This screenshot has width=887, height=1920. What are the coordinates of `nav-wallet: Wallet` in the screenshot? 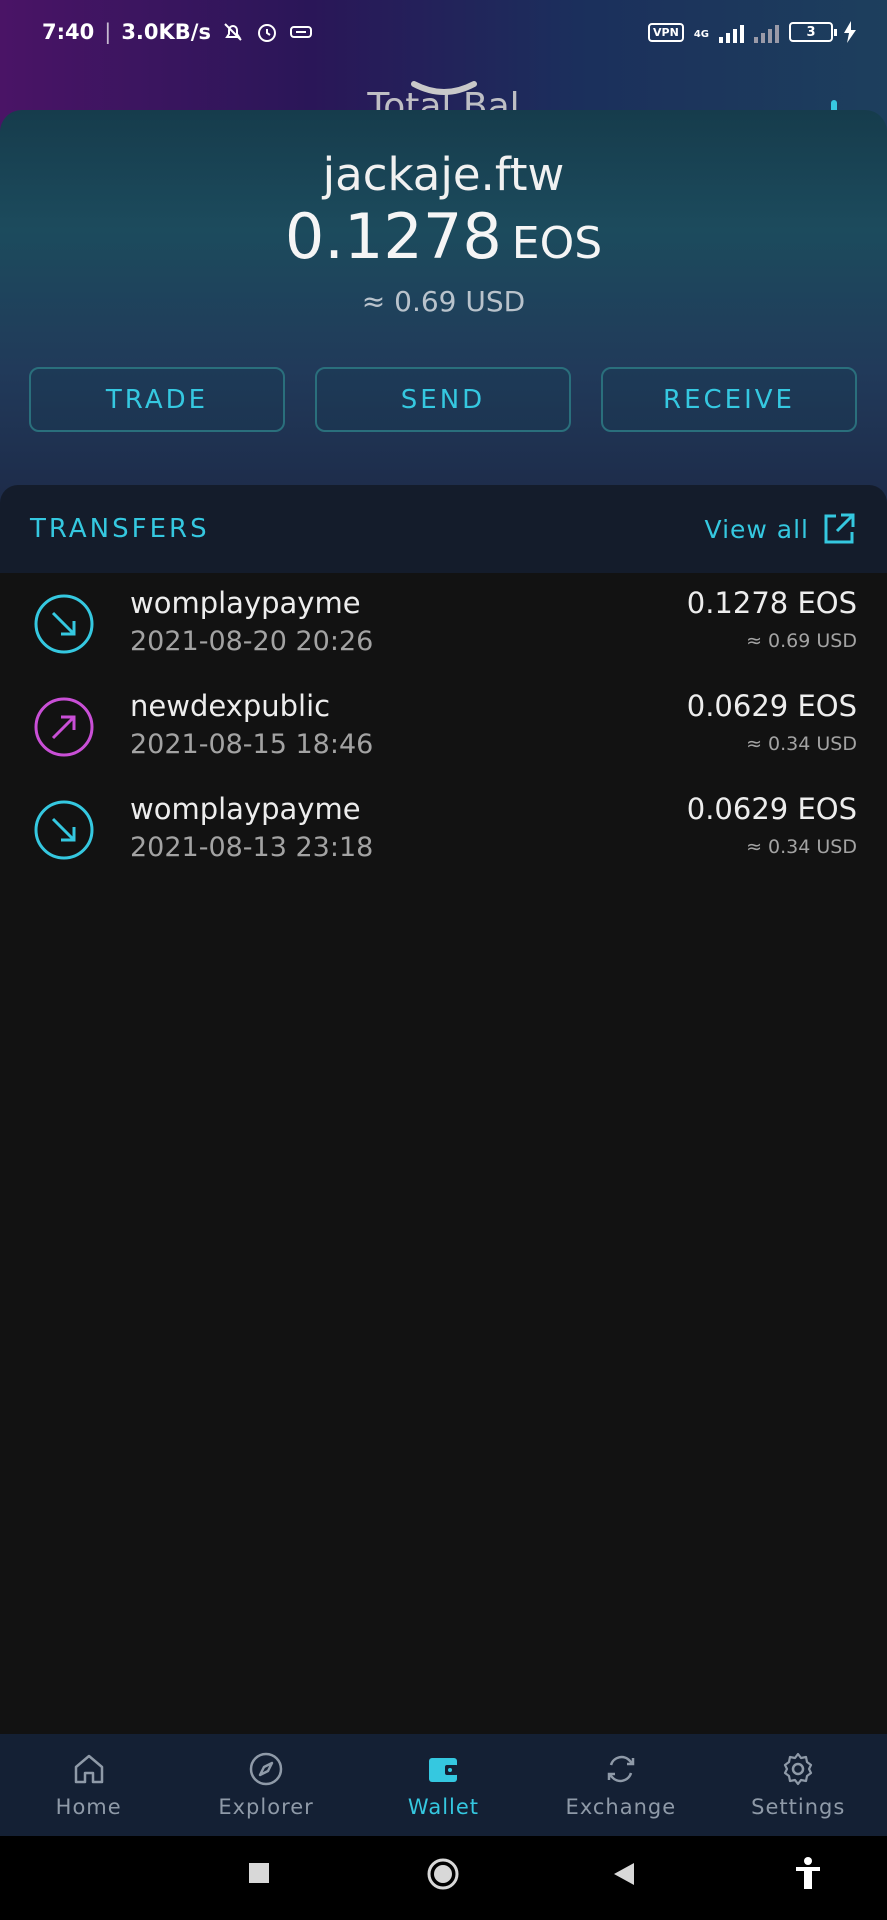 It's located at (443, 1785).